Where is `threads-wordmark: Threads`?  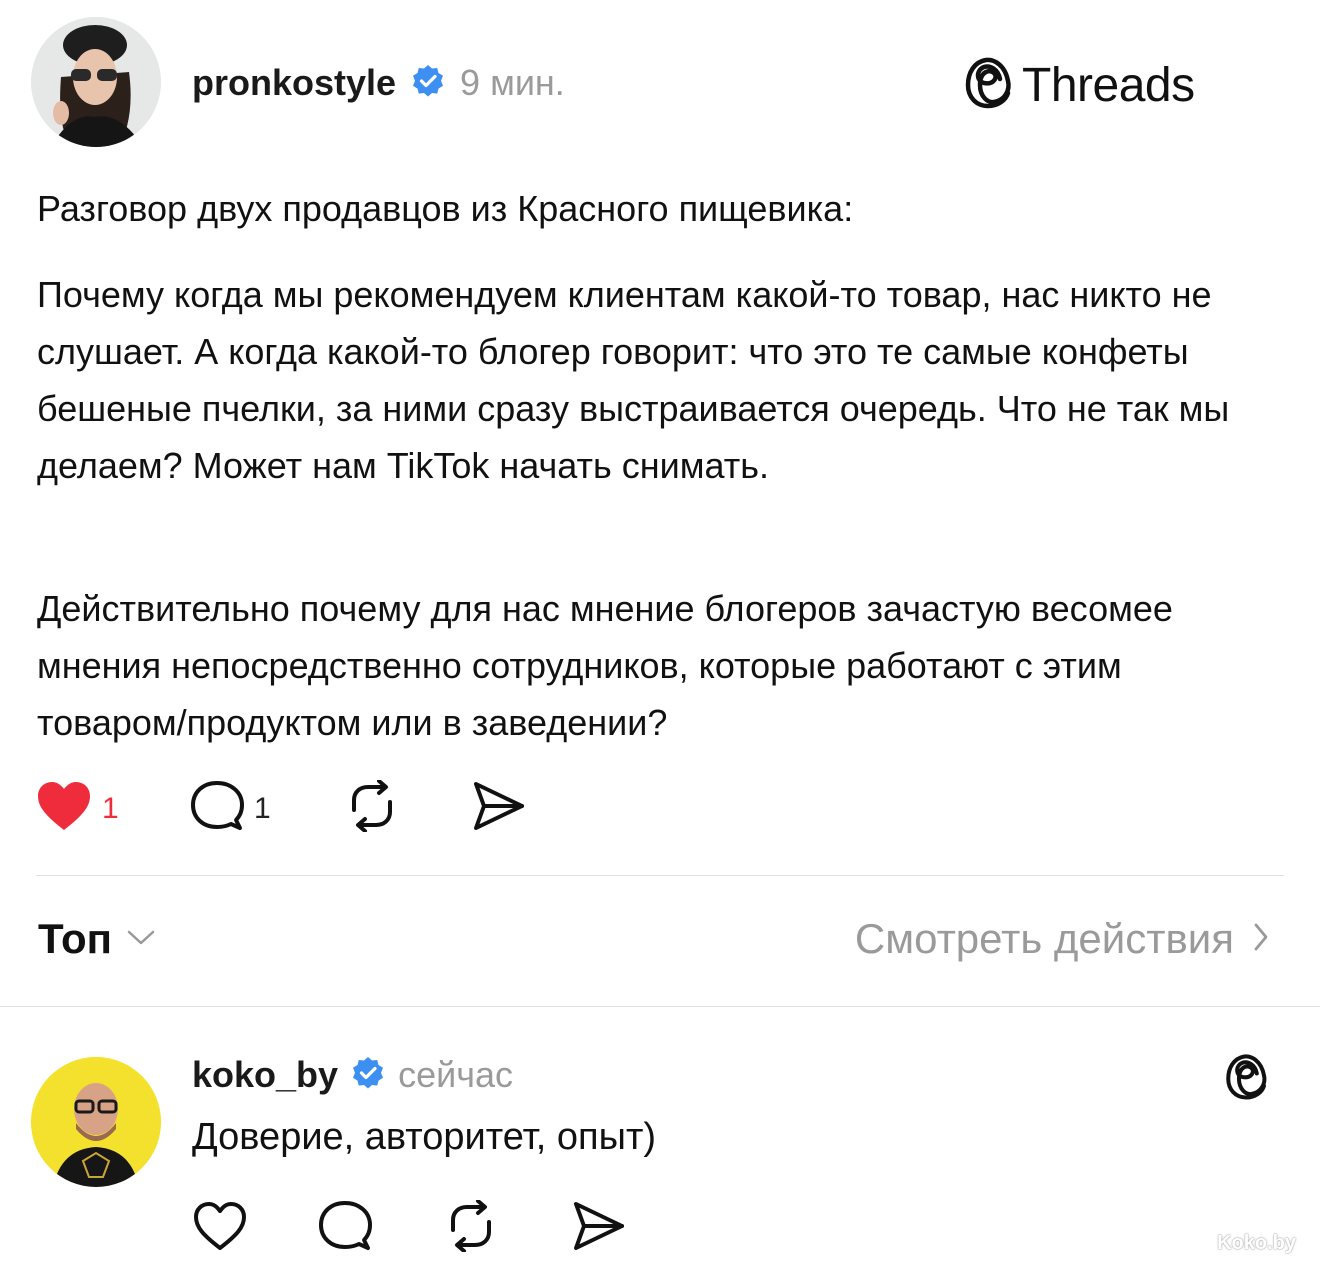 threads-wordmark: Threads is located at coordinates (1108, 85).